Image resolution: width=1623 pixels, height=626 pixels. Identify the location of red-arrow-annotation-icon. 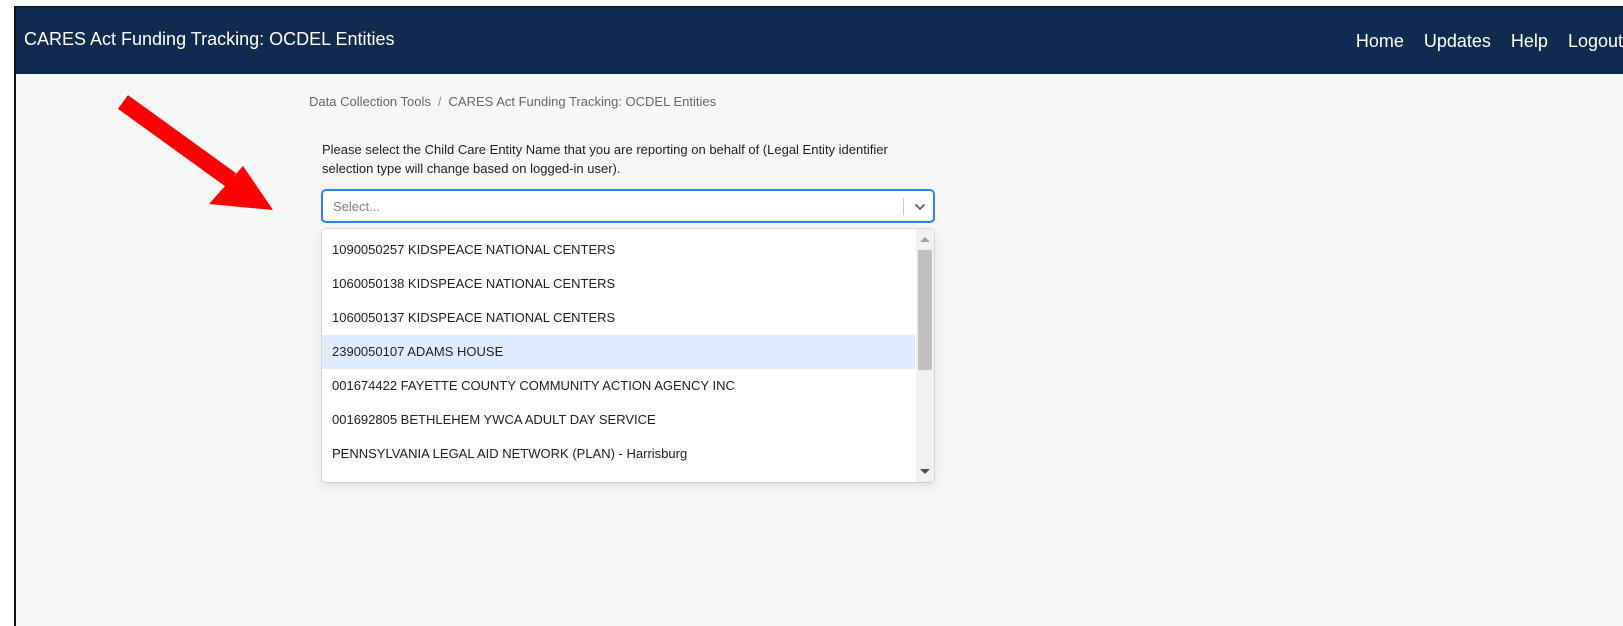
(195, 152).